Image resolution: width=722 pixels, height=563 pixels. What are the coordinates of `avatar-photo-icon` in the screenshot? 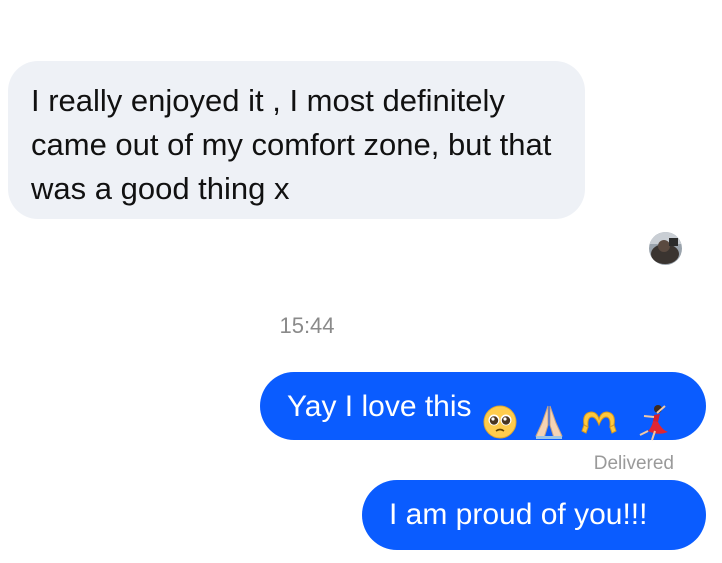 It's located at (665, 248).